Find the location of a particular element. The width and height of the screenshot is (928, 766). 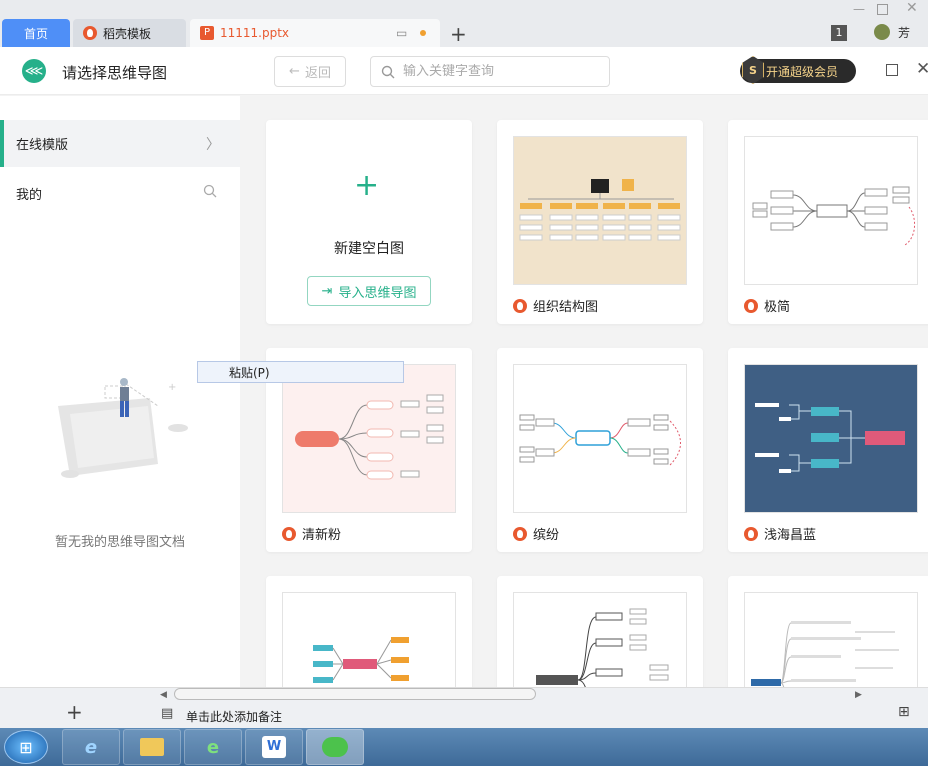

chevron-right-icon: 〉 is located at coordinates (213, 144).